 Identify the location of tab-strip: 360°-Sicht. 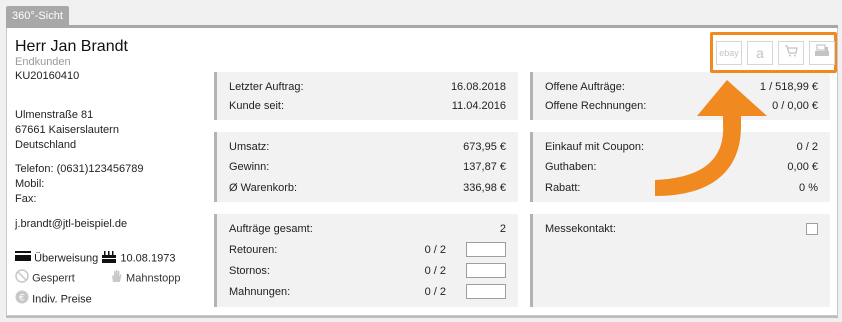
(421, 14).